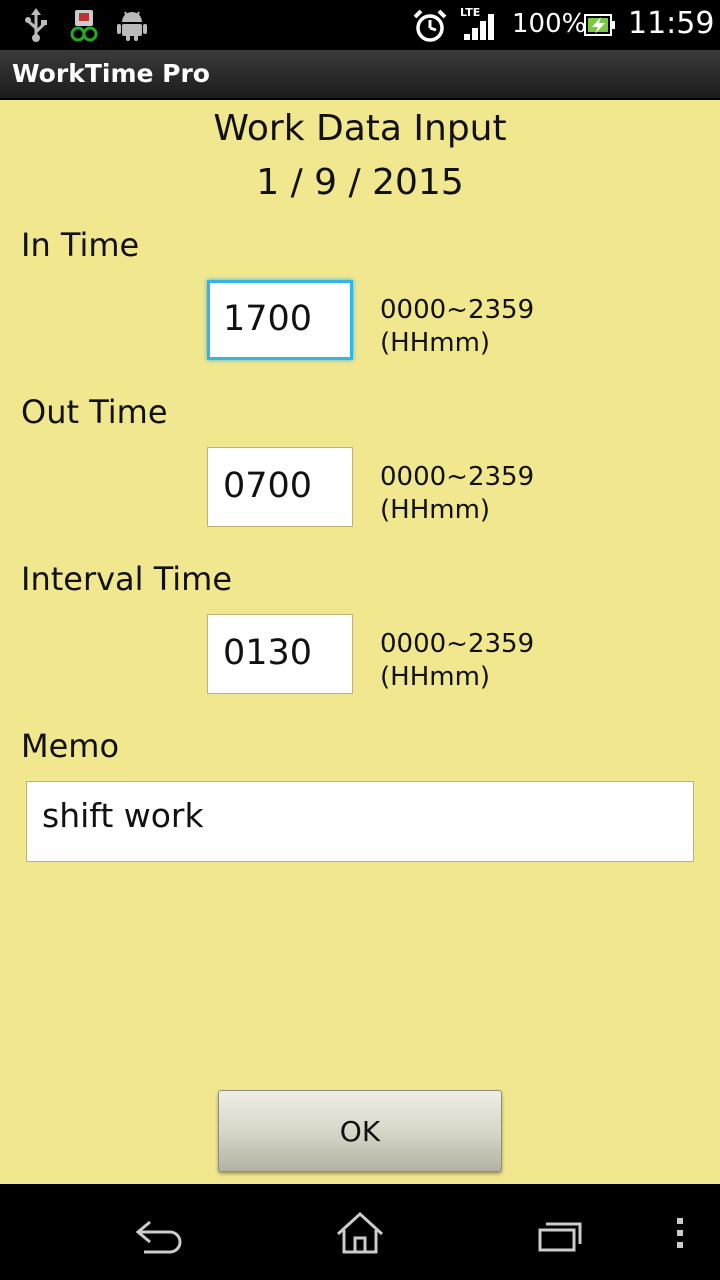 This screenshot has height=1280, width=720. I want to click on battery-percent: 100%, so click(549, 24).